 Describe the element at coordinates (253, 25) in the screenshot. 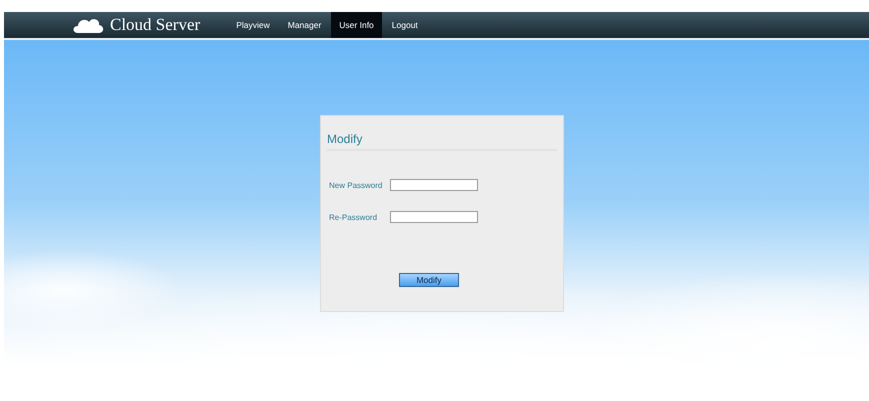

I see `nav-tab: Playview` at that location.